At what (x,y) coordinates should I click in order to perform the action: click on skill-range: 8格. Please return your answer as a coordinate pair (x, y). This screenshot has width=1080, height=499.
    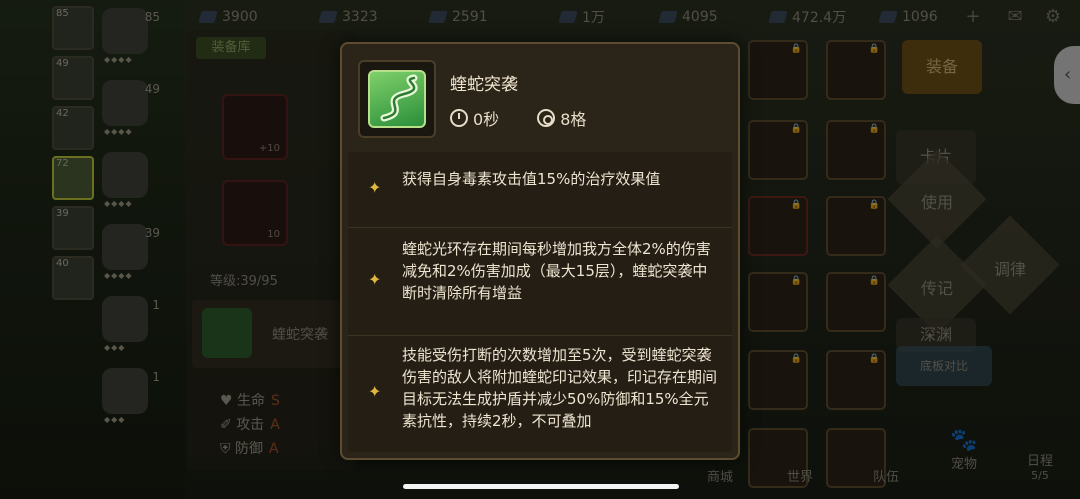
    Looking at the image, I should click on (573, 119).